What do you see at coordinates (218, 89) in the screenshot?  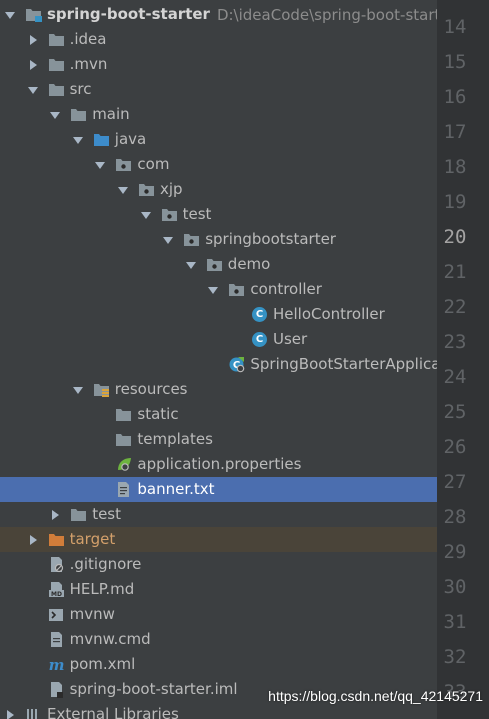 I see `tree-row-src: src` at bounding box center [218, 89].